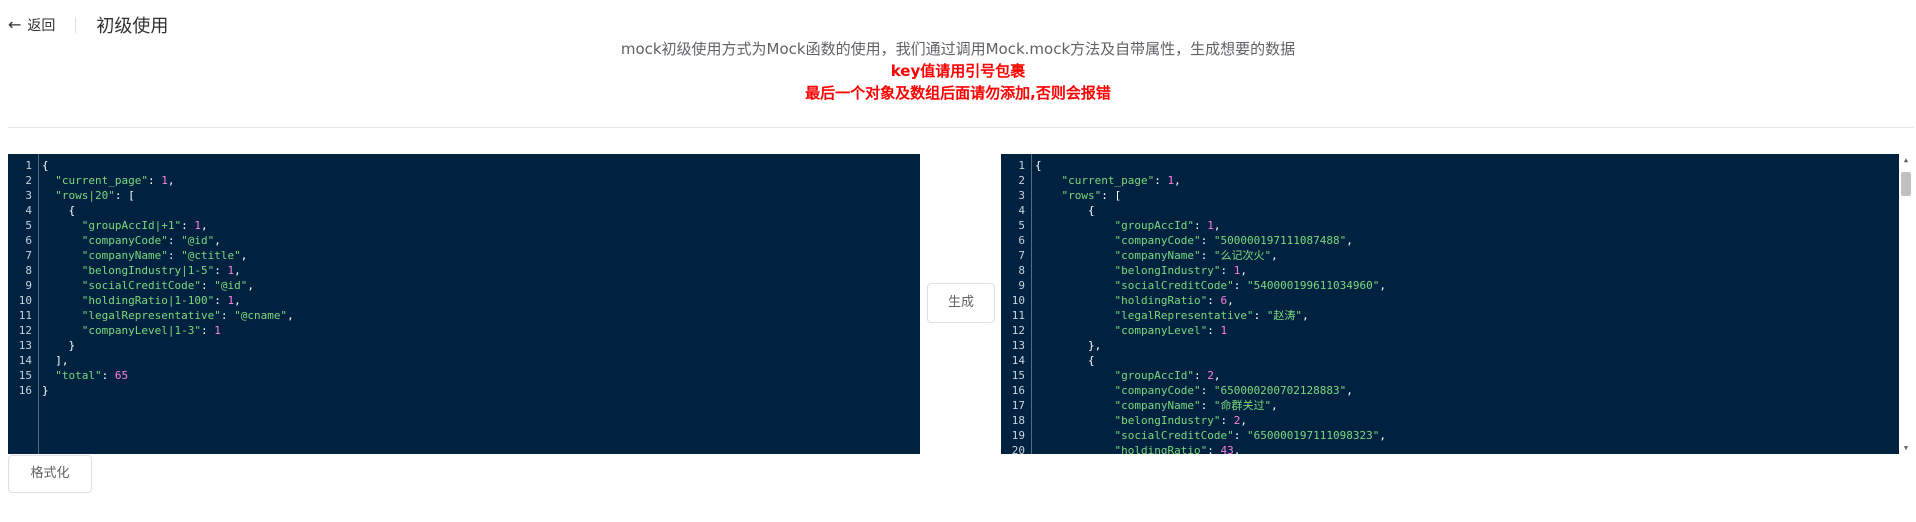 Image resolution: width=1916 pixels, height=522 pixels. What do you see at coordinates (958, 93) in the screenshot?
I see `warning-trailing-comma: 最后一个对象及数组后面请勿添加,否则会报错` at bounding box center [958, 93].